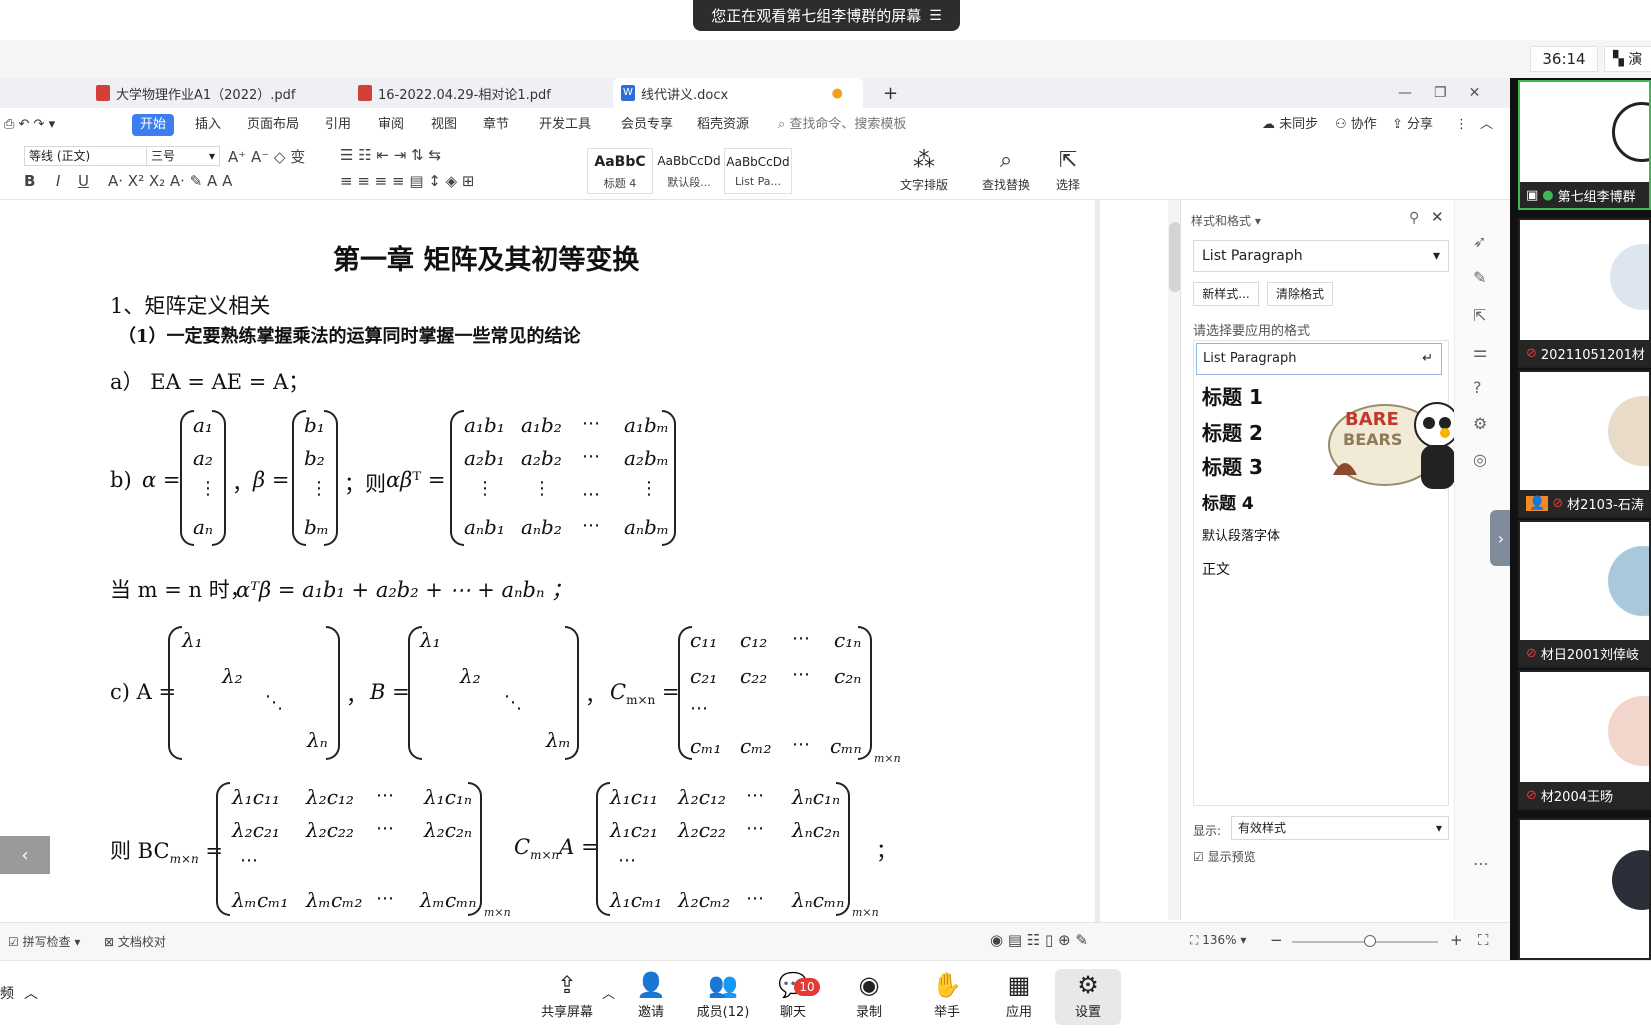 The image size is (1651, 1032). I want to click on when-mn-label: 当 m = n 时，, so click(180, 590).